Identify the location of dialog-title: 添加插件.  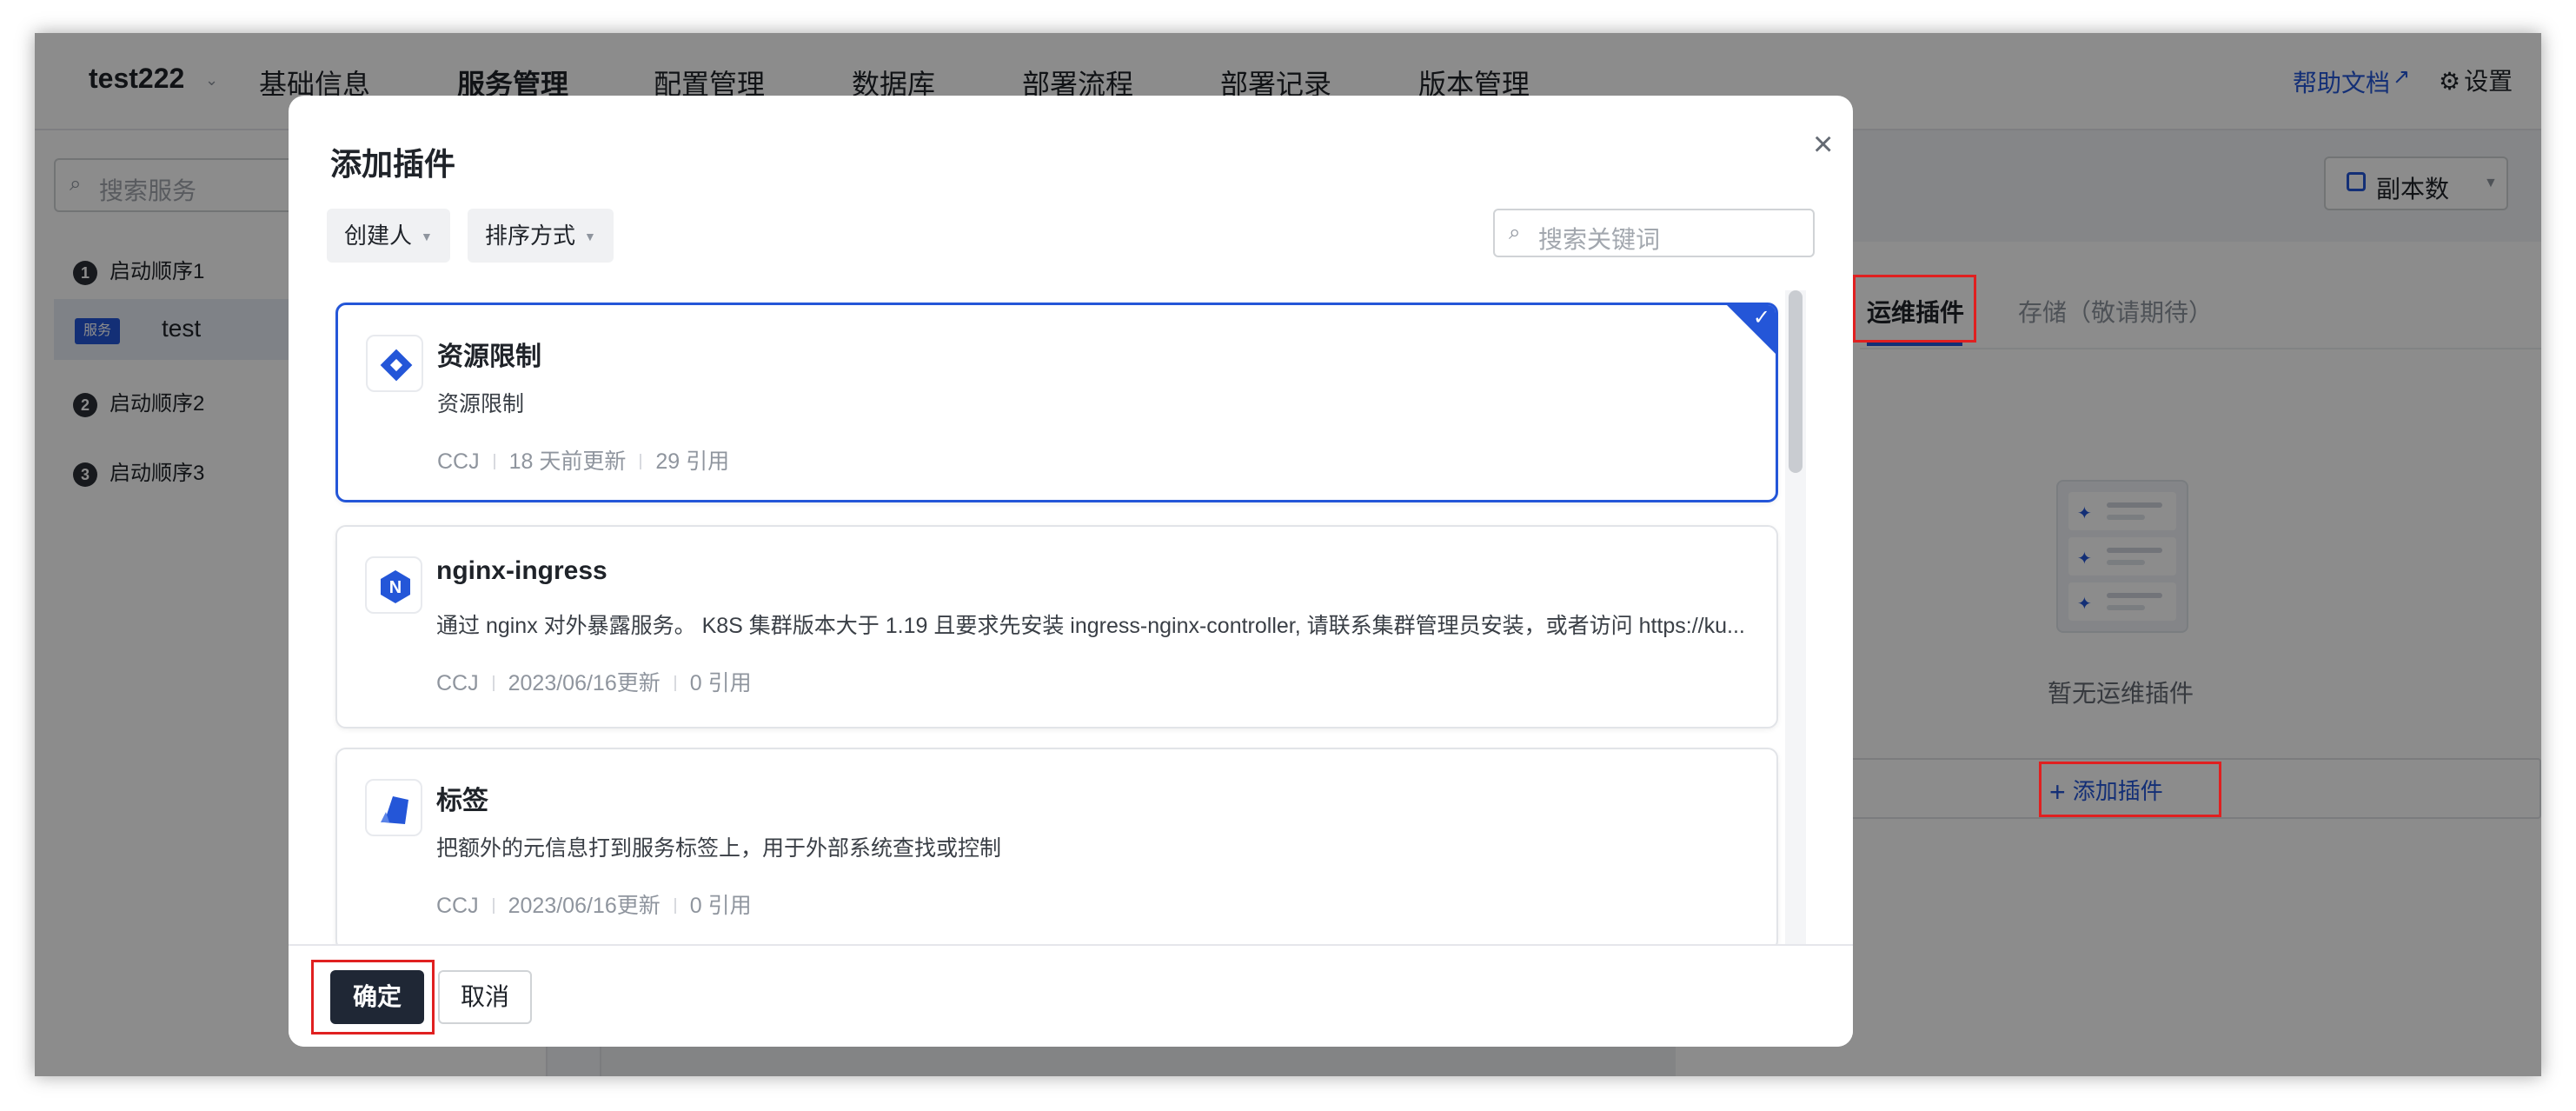
(393, 164).